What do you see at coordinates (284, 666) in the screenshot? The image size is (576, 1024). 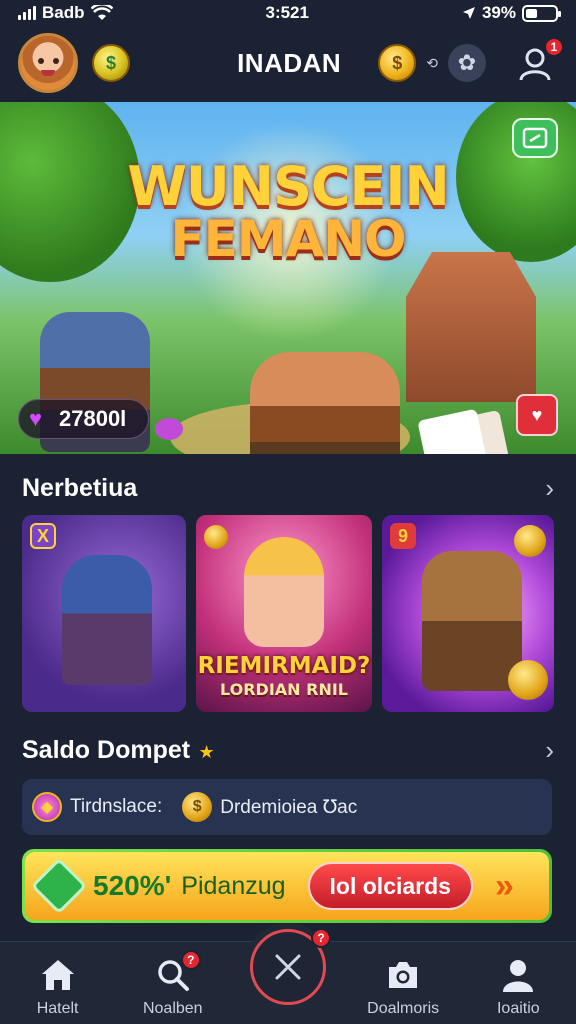 I see `game-title-line1: RIEMIRMAID?` at bounding box center [284, 666].